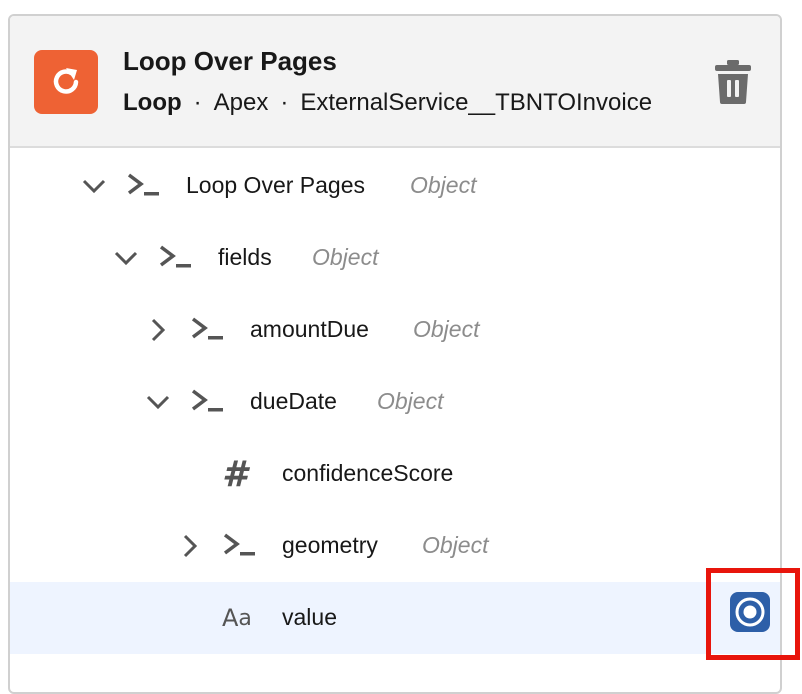 The width and height of the screenshot is (802, 694). Describe the element at coordinates (309, 329) in the screenshot. I see `tree-item-label: amountDue` at that location.